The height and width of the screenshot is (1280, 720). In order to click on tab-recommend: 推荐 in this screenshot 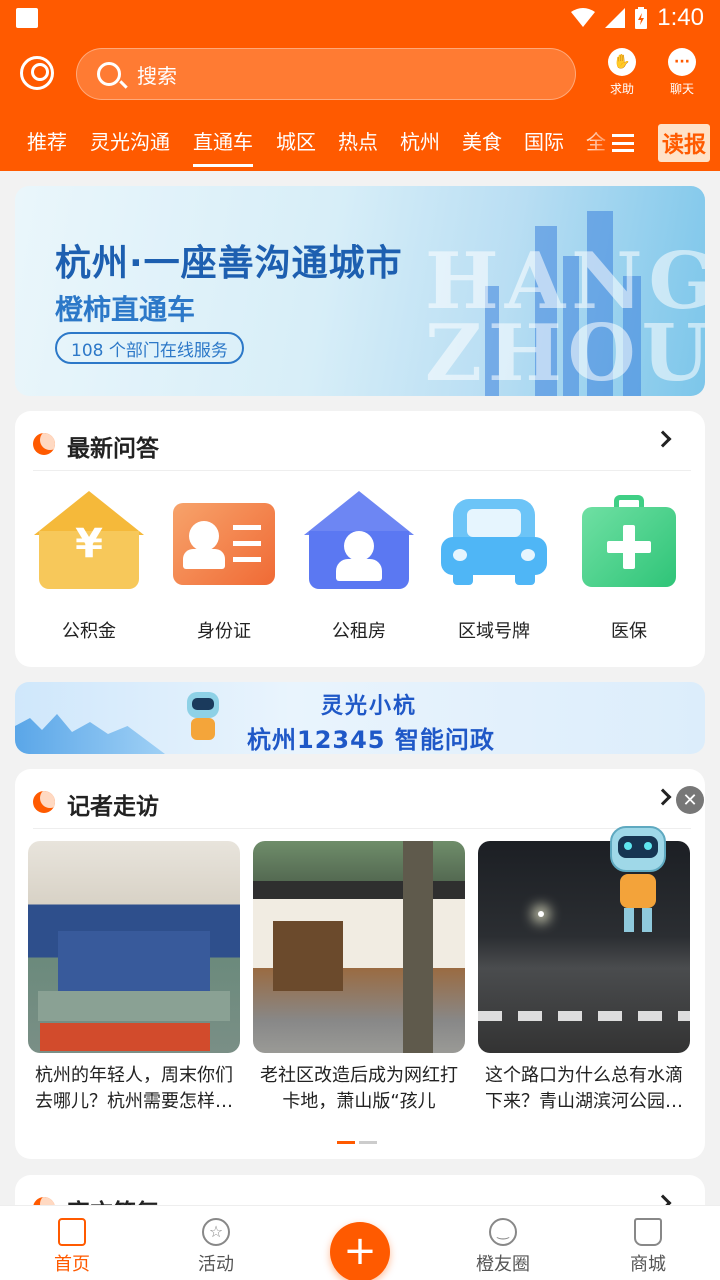, I will do `click(47, 140)`.